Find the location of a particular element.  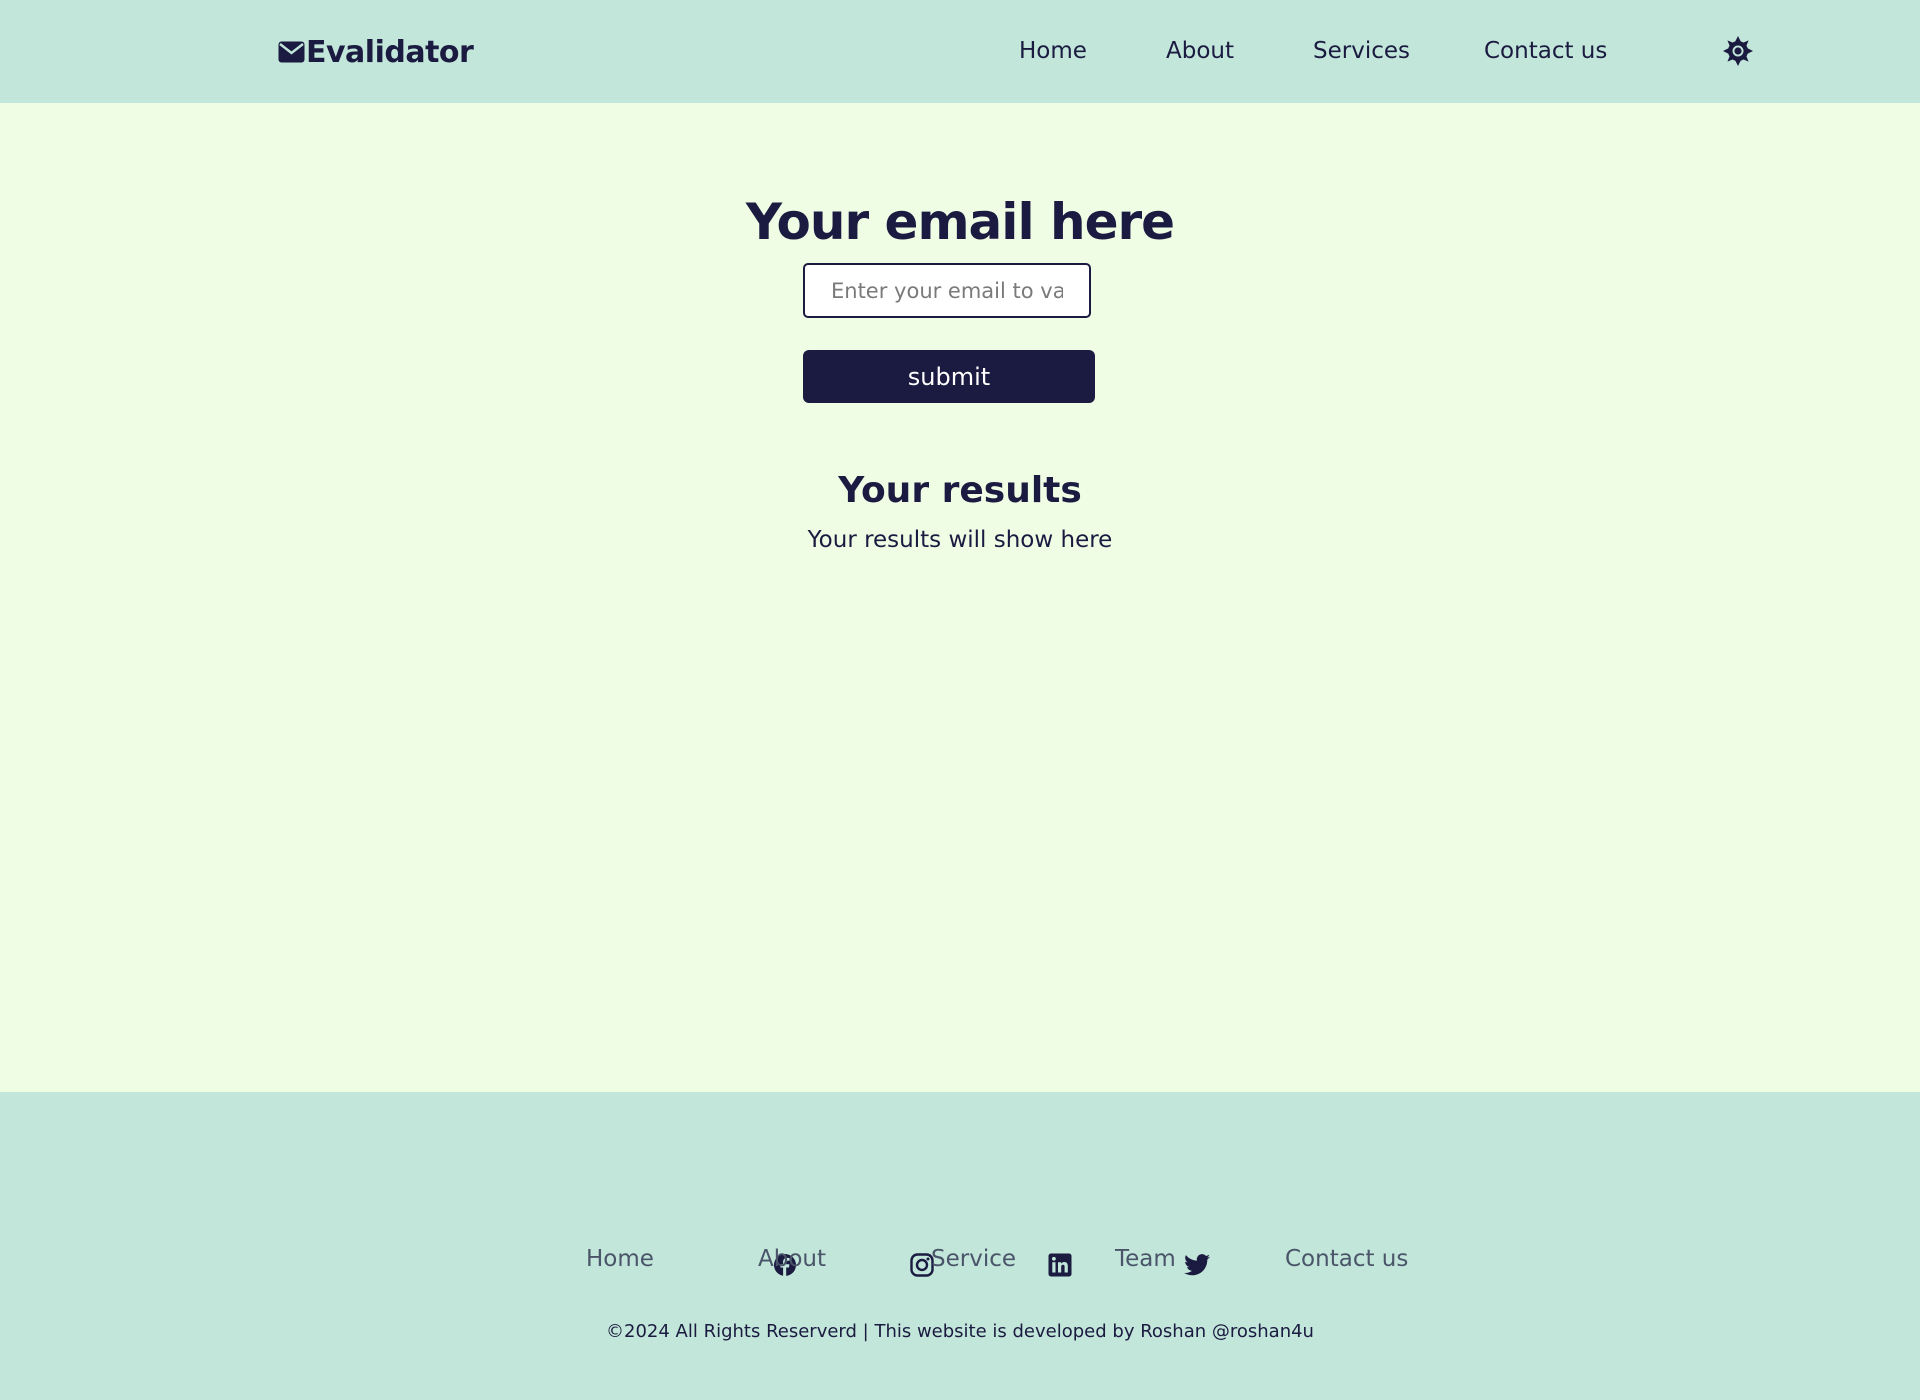

brand-logo: Evalidator is located at coordinates (376, 52).